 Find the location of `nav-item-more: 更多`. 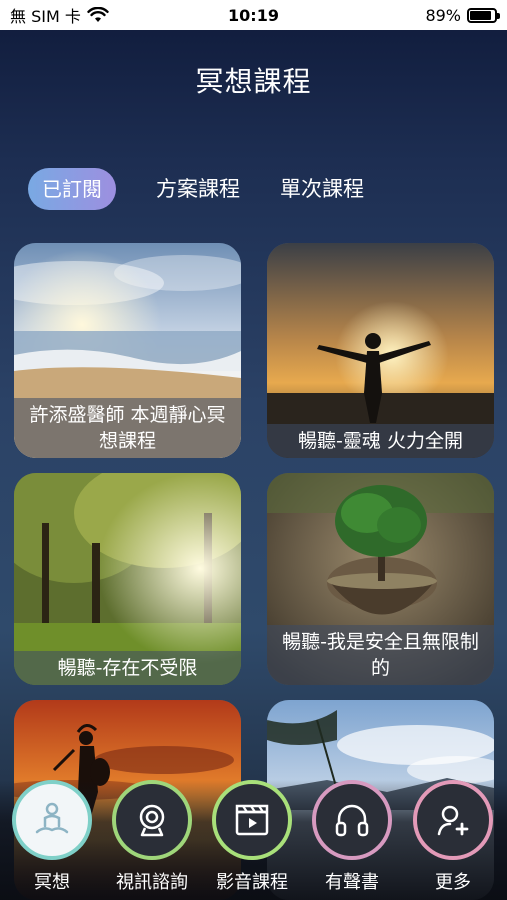

nav-item-more: 更多 is located at coordinates (453, 837).